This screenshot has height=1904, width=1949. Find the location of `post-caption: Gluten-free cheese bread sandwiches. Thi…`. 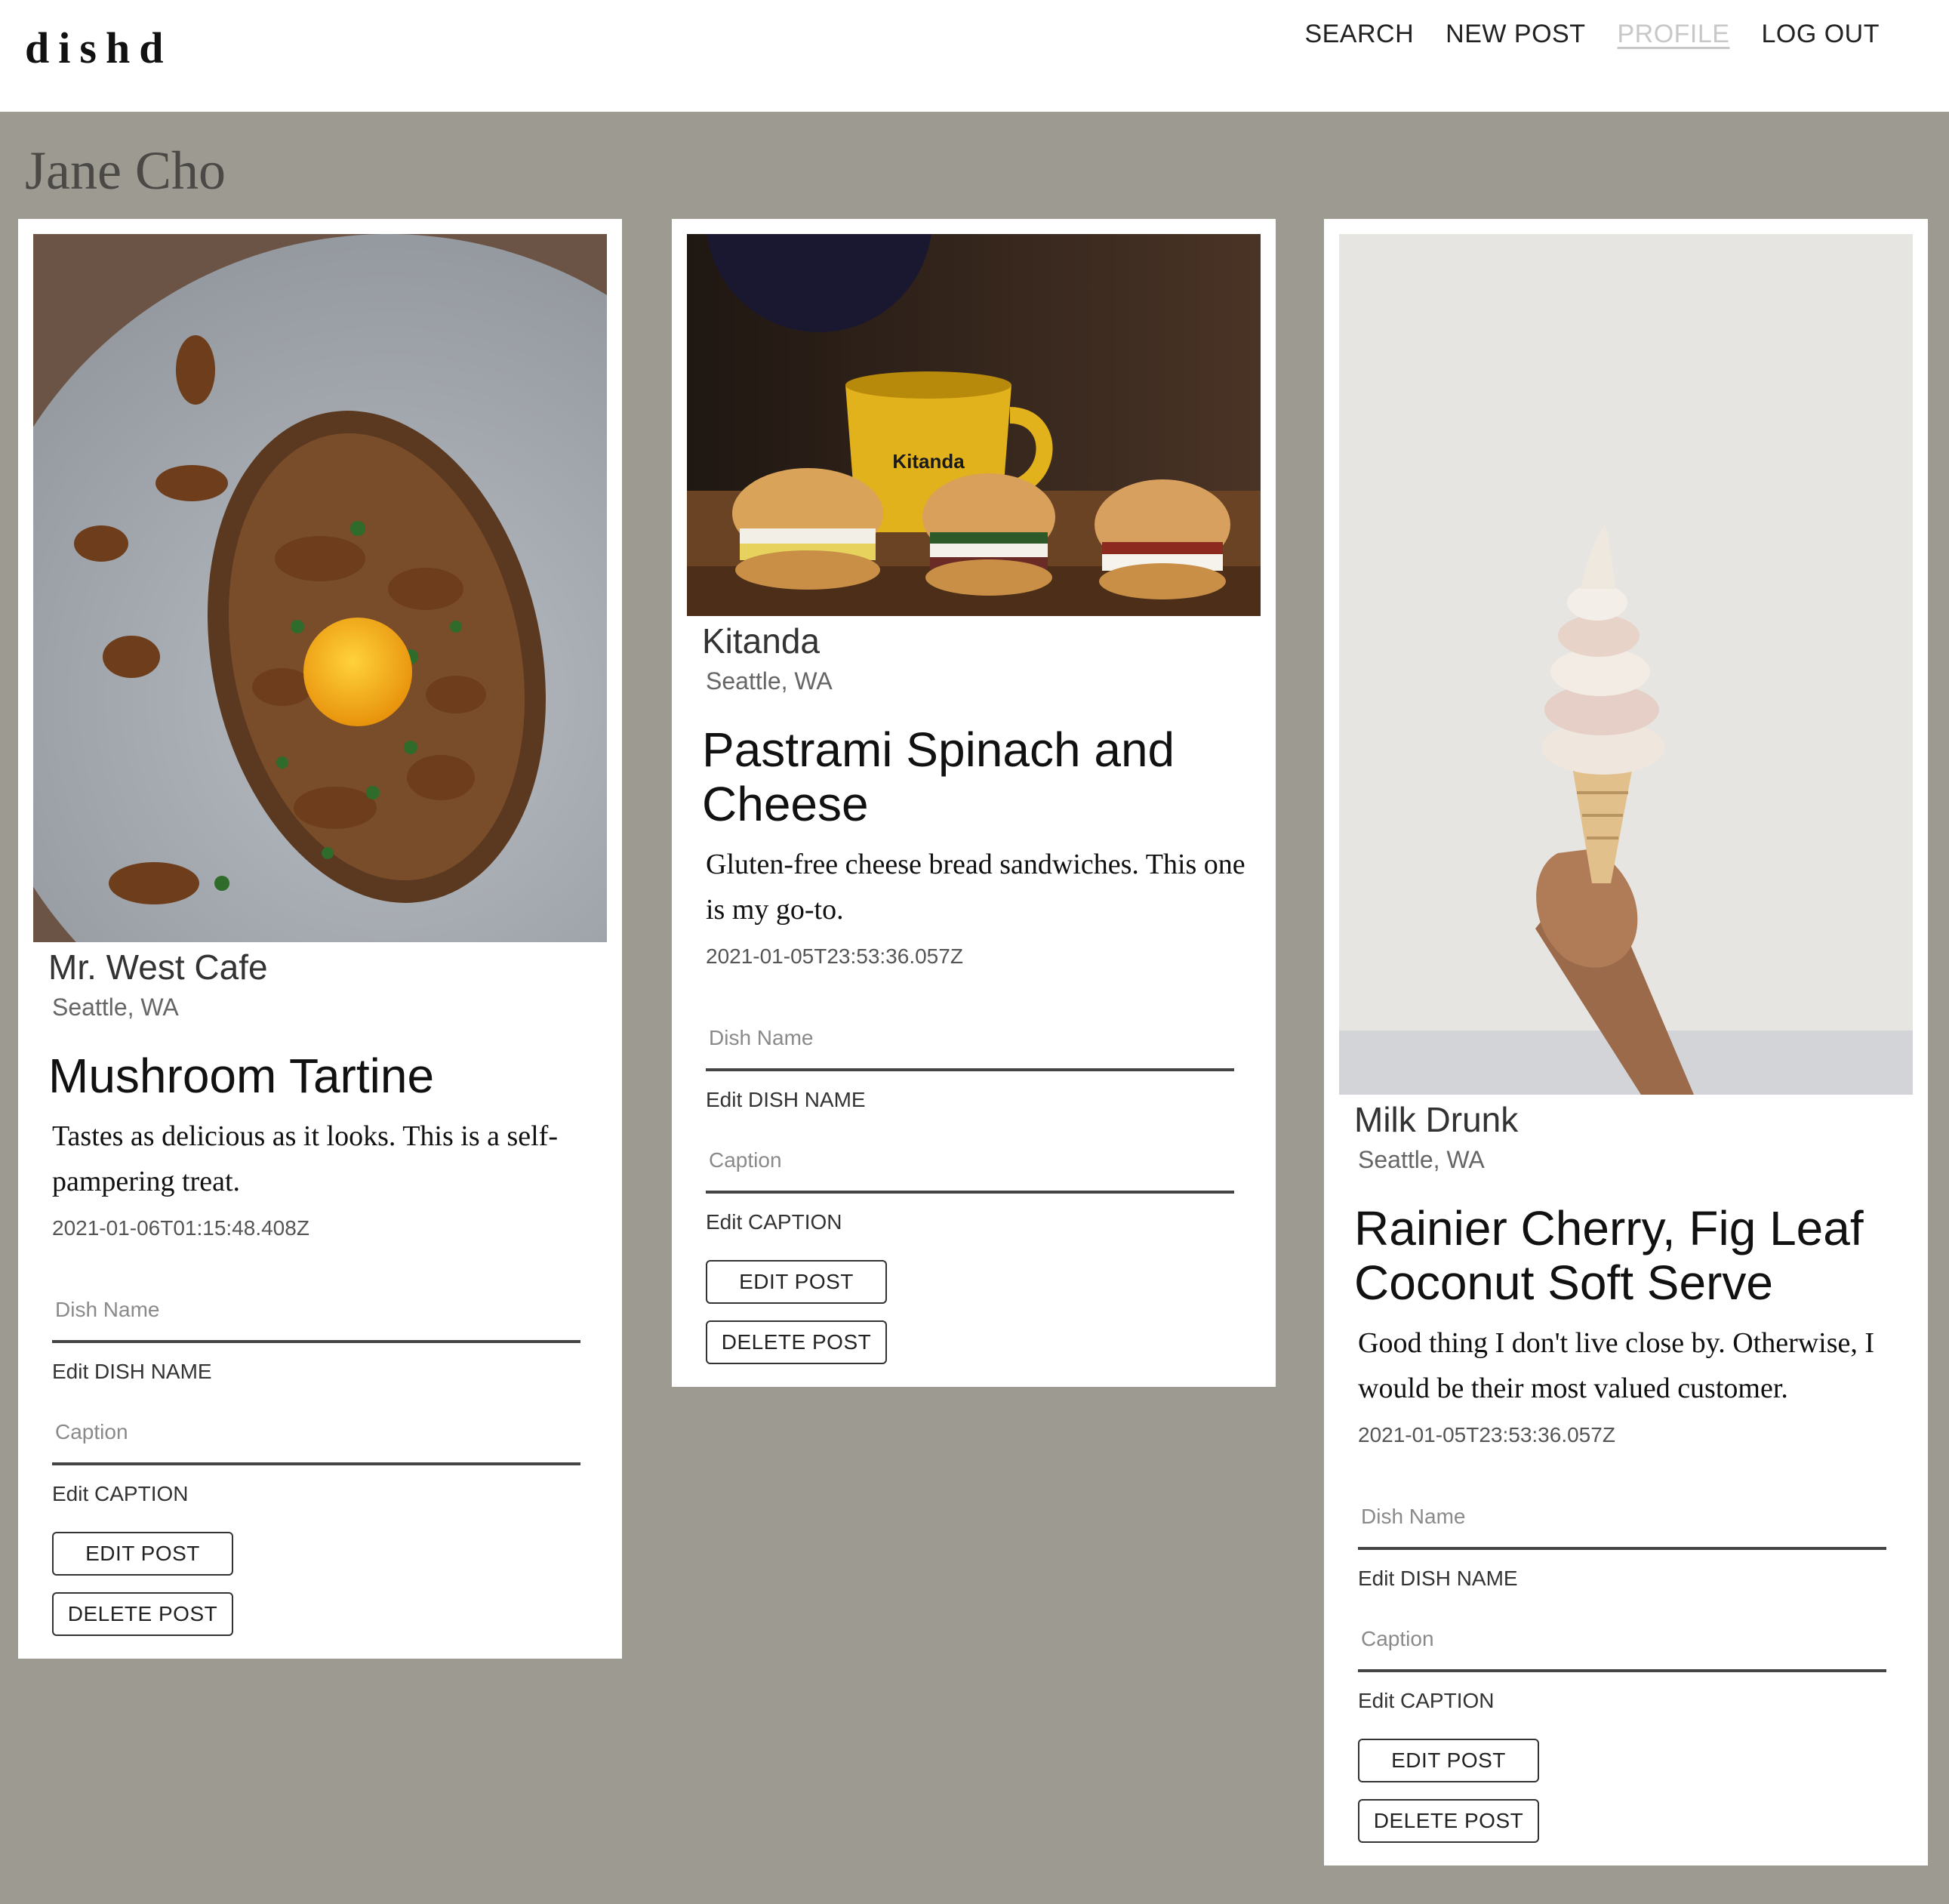

post-caption: Gluten-free cheese bread sandwiches. Thi… is located at coordinates (975, 887).